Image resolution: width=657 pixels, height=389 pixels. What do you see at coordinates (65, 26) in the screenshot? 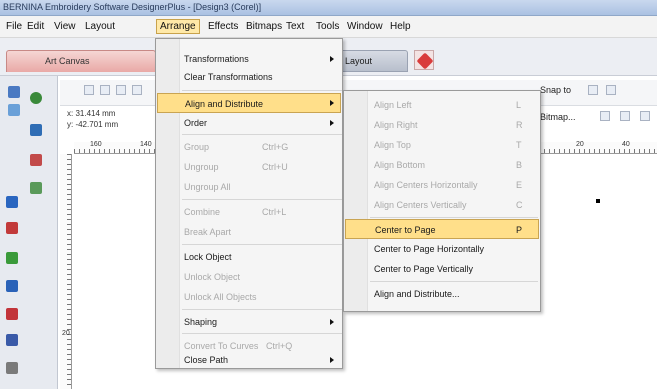
I see `menu-view: View` at bounding box center [65, 26].